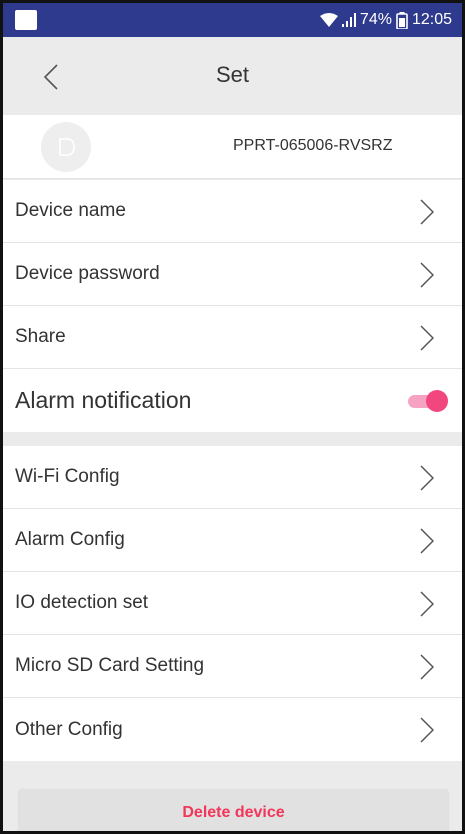 The width and height of the screenshot is (465, 834). What do you see at coordinates (82, 602) in the screenshot?
I see `row-label: IO detection set` at bounding box center [82, 602].